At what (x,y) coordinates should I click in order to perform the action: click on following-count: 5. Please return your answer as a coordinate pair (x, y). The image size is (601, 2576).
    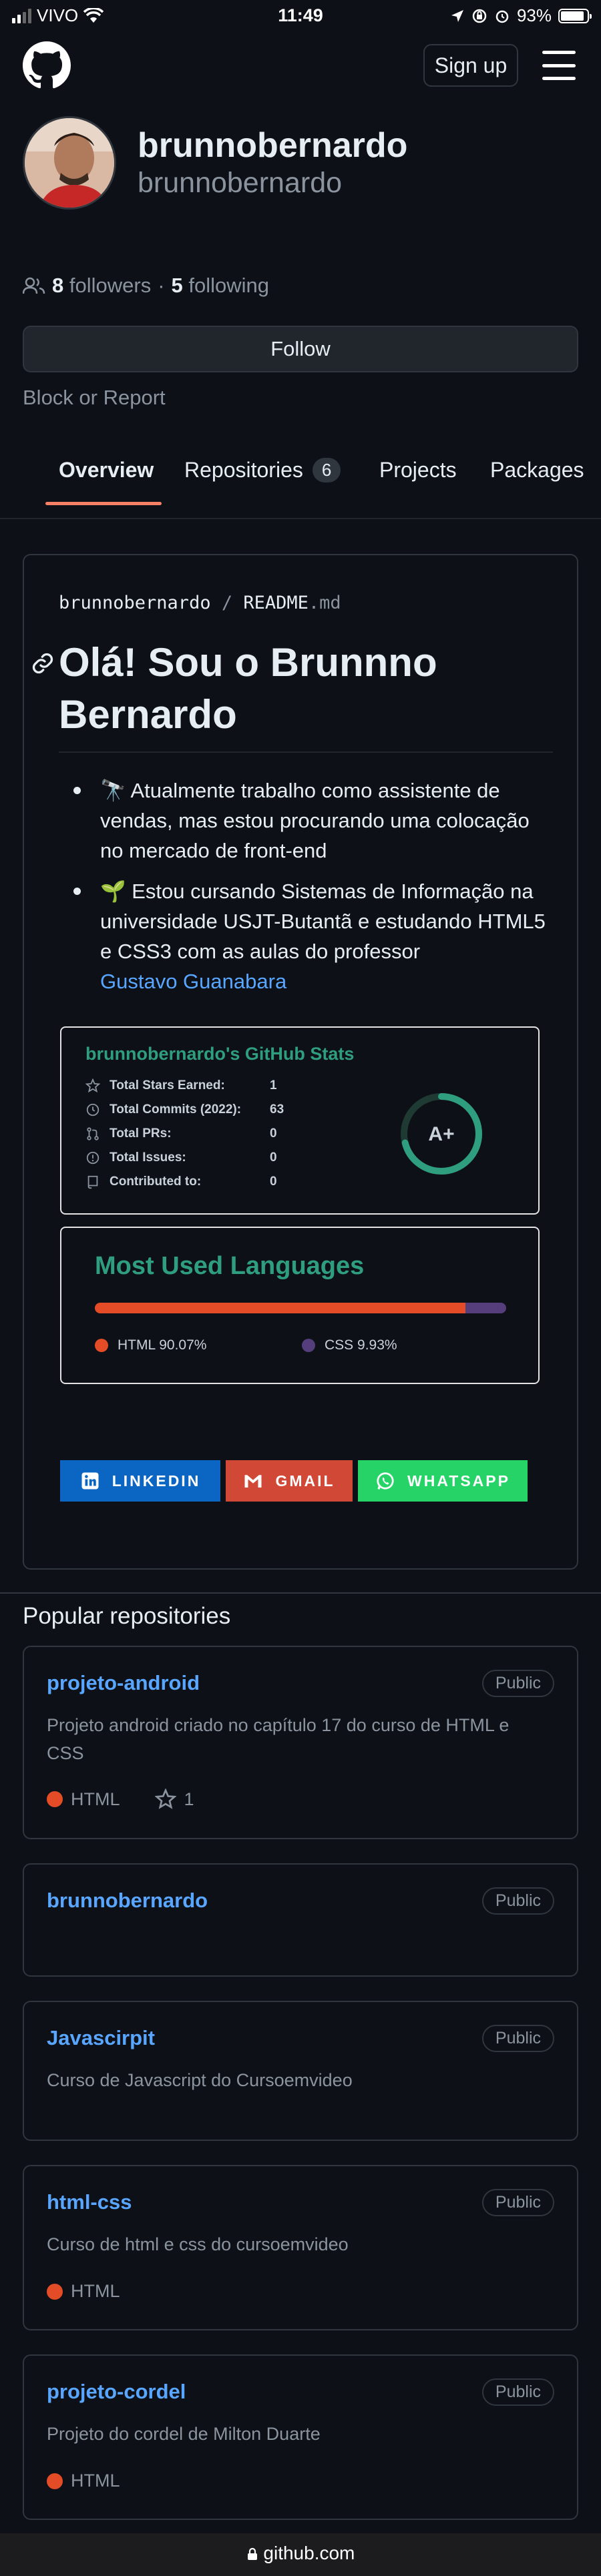
    Looking at the image, I should click on (177, 285).